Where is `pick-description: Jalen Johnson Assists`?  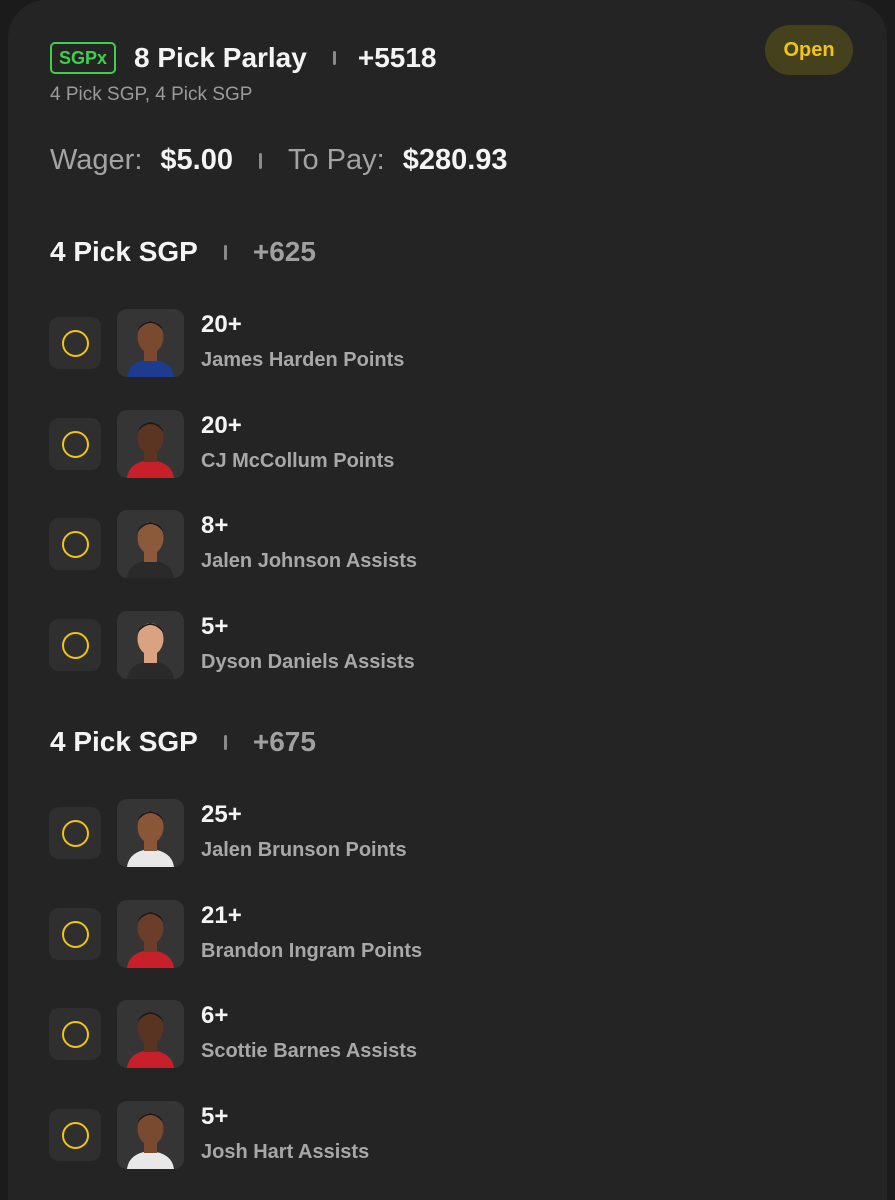
pick-description: Jalen Johnson Assists is located at coordinates (309, 561).